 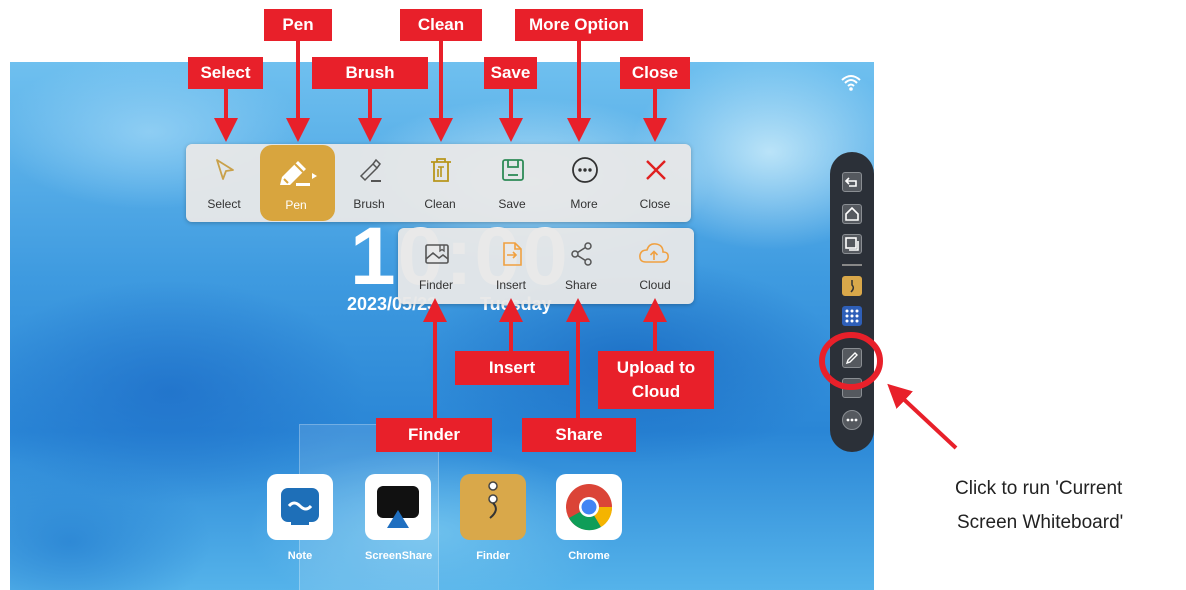 What do you see at coordinates (510, 285) in the screenshot?
I see `insert-label: Insert` at bounding box center [510, 285].